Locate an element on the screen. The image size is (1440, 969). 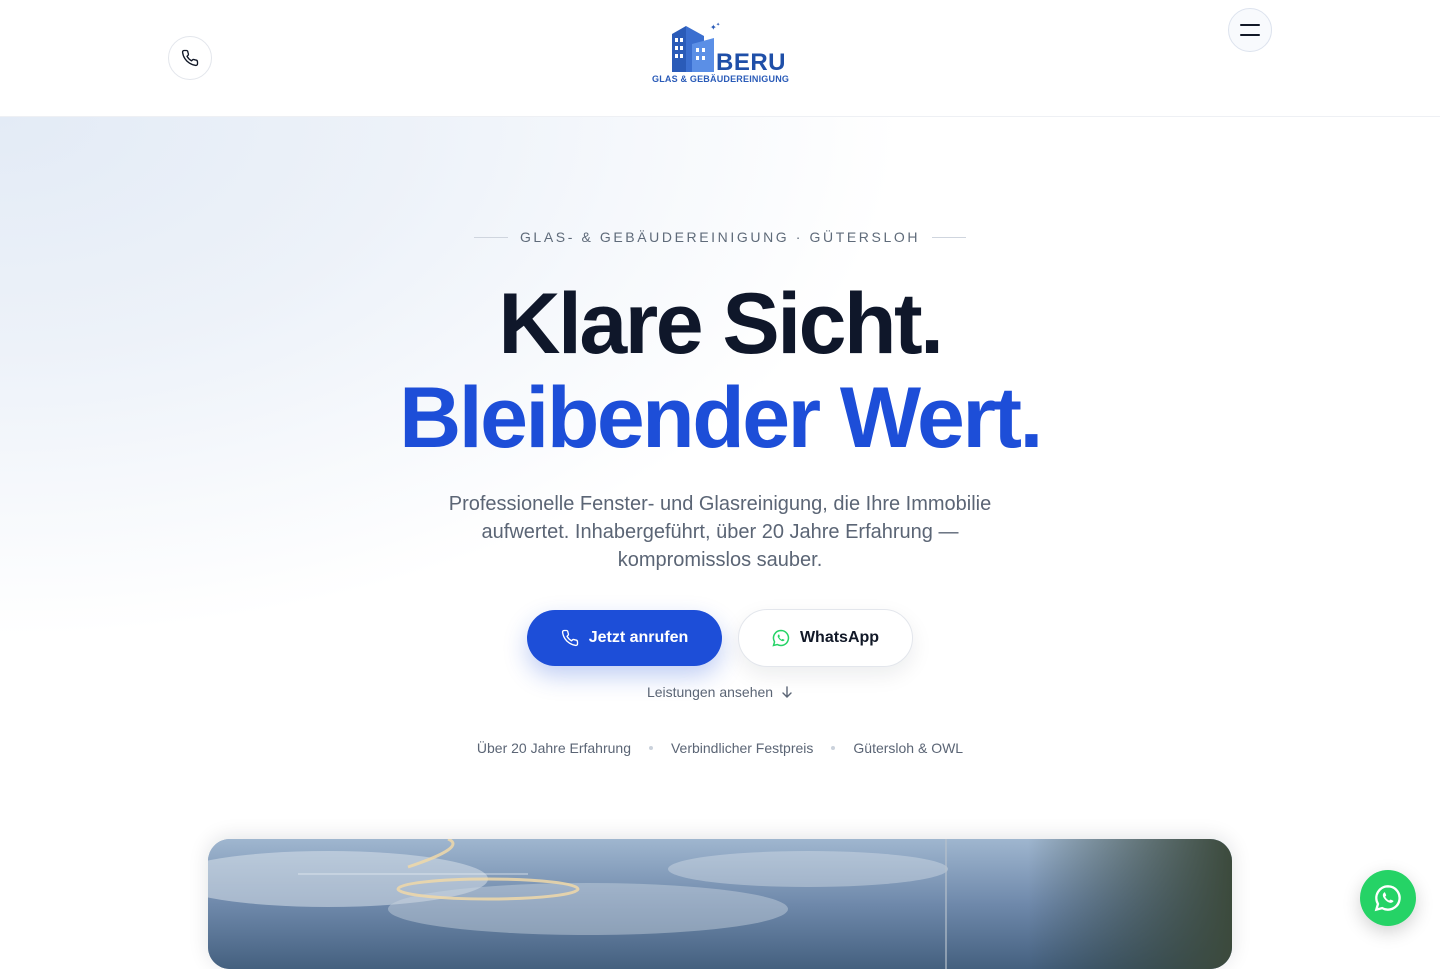
floating-whatsapp-button is located at coordinates (1388, 898).